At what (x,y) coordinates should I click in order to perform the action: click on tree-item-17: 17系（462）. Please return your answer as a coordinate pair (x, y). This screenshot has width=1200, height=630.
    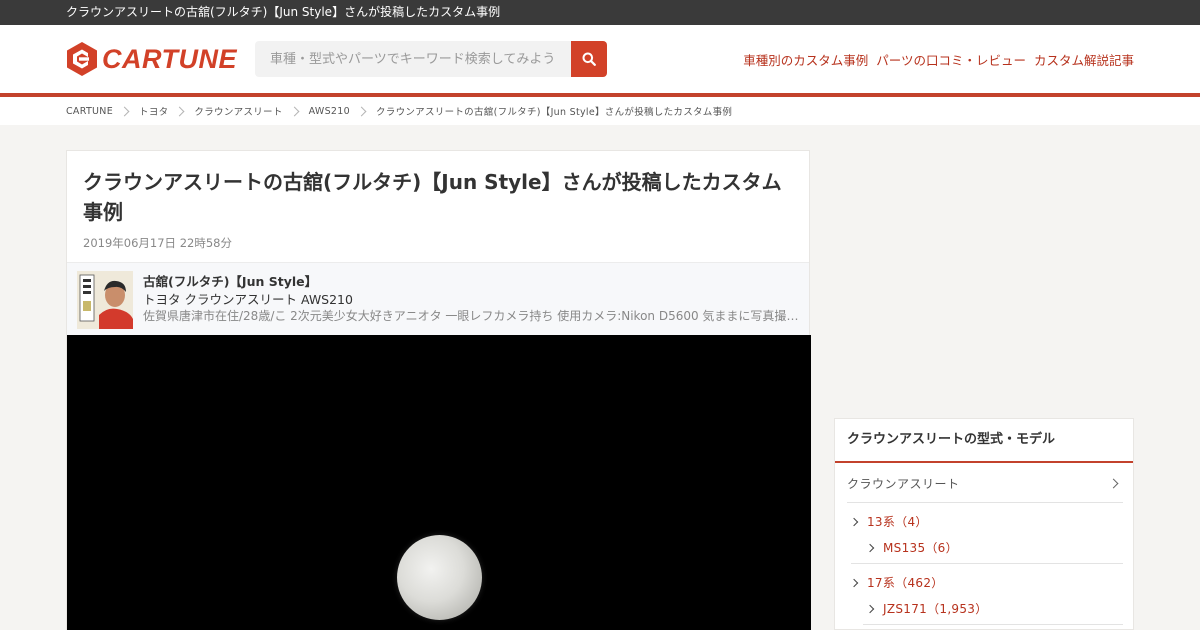
    Looking at the image, I should click on (896, 582).